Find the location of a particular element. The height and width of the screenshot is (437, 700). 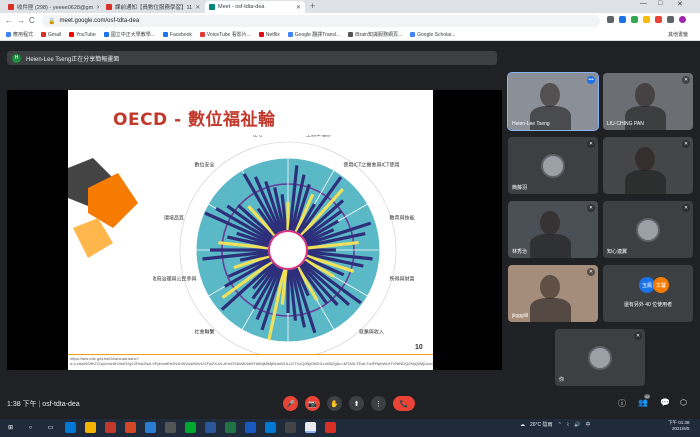

mic-off-button: 🎤 is located at coordinates (290, 403).